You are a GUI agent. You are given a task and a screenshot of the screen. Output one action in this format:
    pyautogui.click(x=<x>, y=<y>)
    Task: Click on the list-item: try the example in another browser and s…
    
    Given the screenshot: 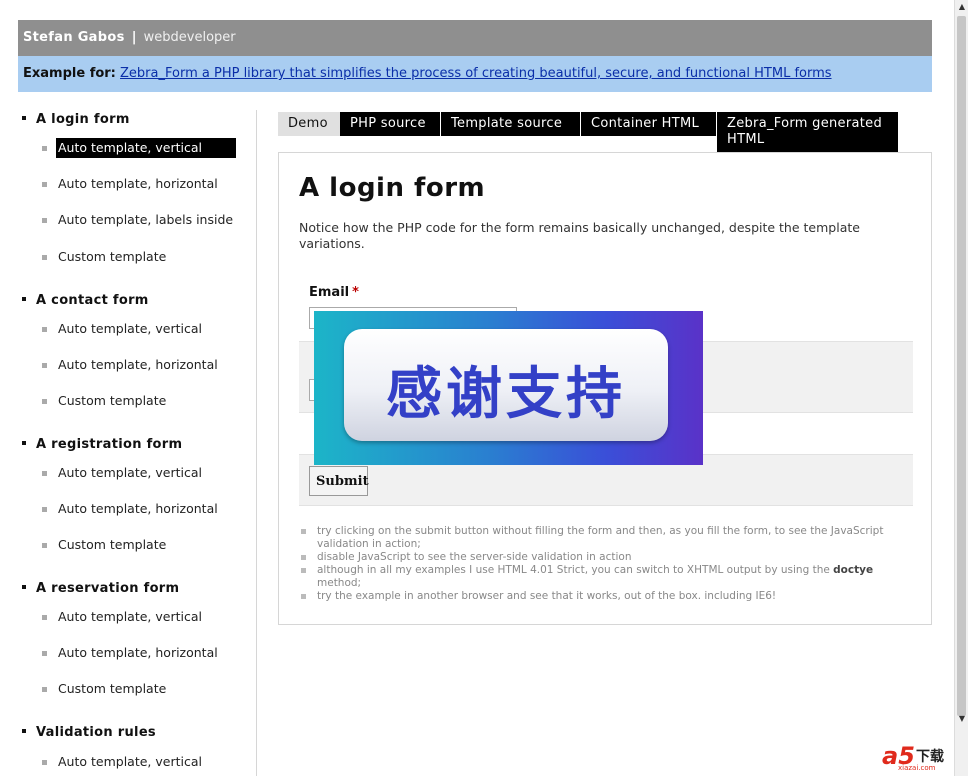 What is the action you would take?
    pyautogui.click(x=599, y=596)
    